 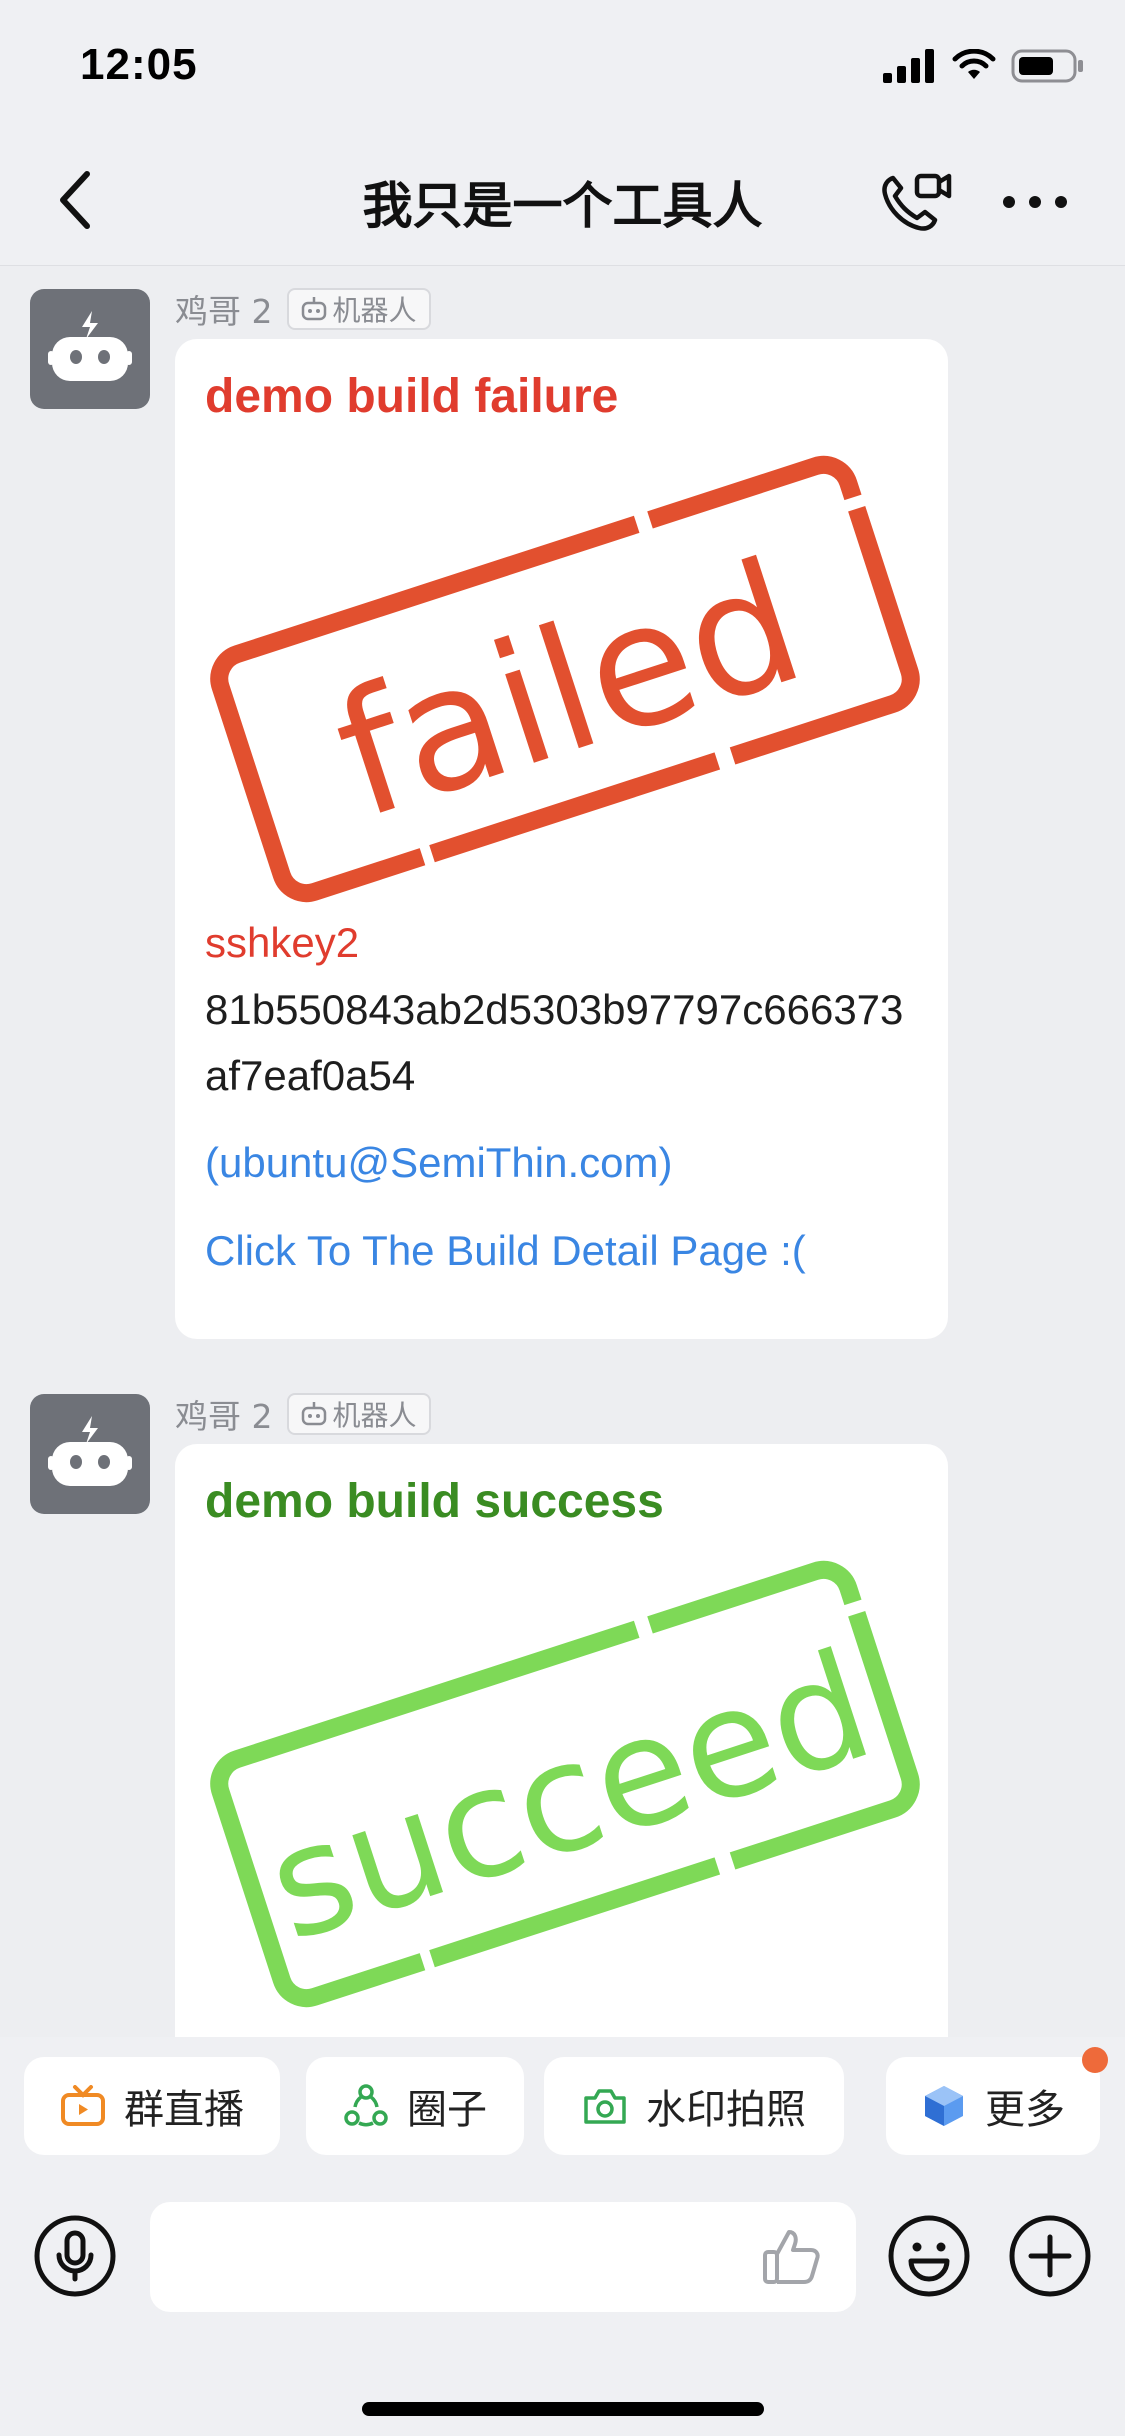 What do you see at coordinates (726, 2110) in the screenshot?
I see `quick-label: 水印拍照` at bounding box center [726, 2110].